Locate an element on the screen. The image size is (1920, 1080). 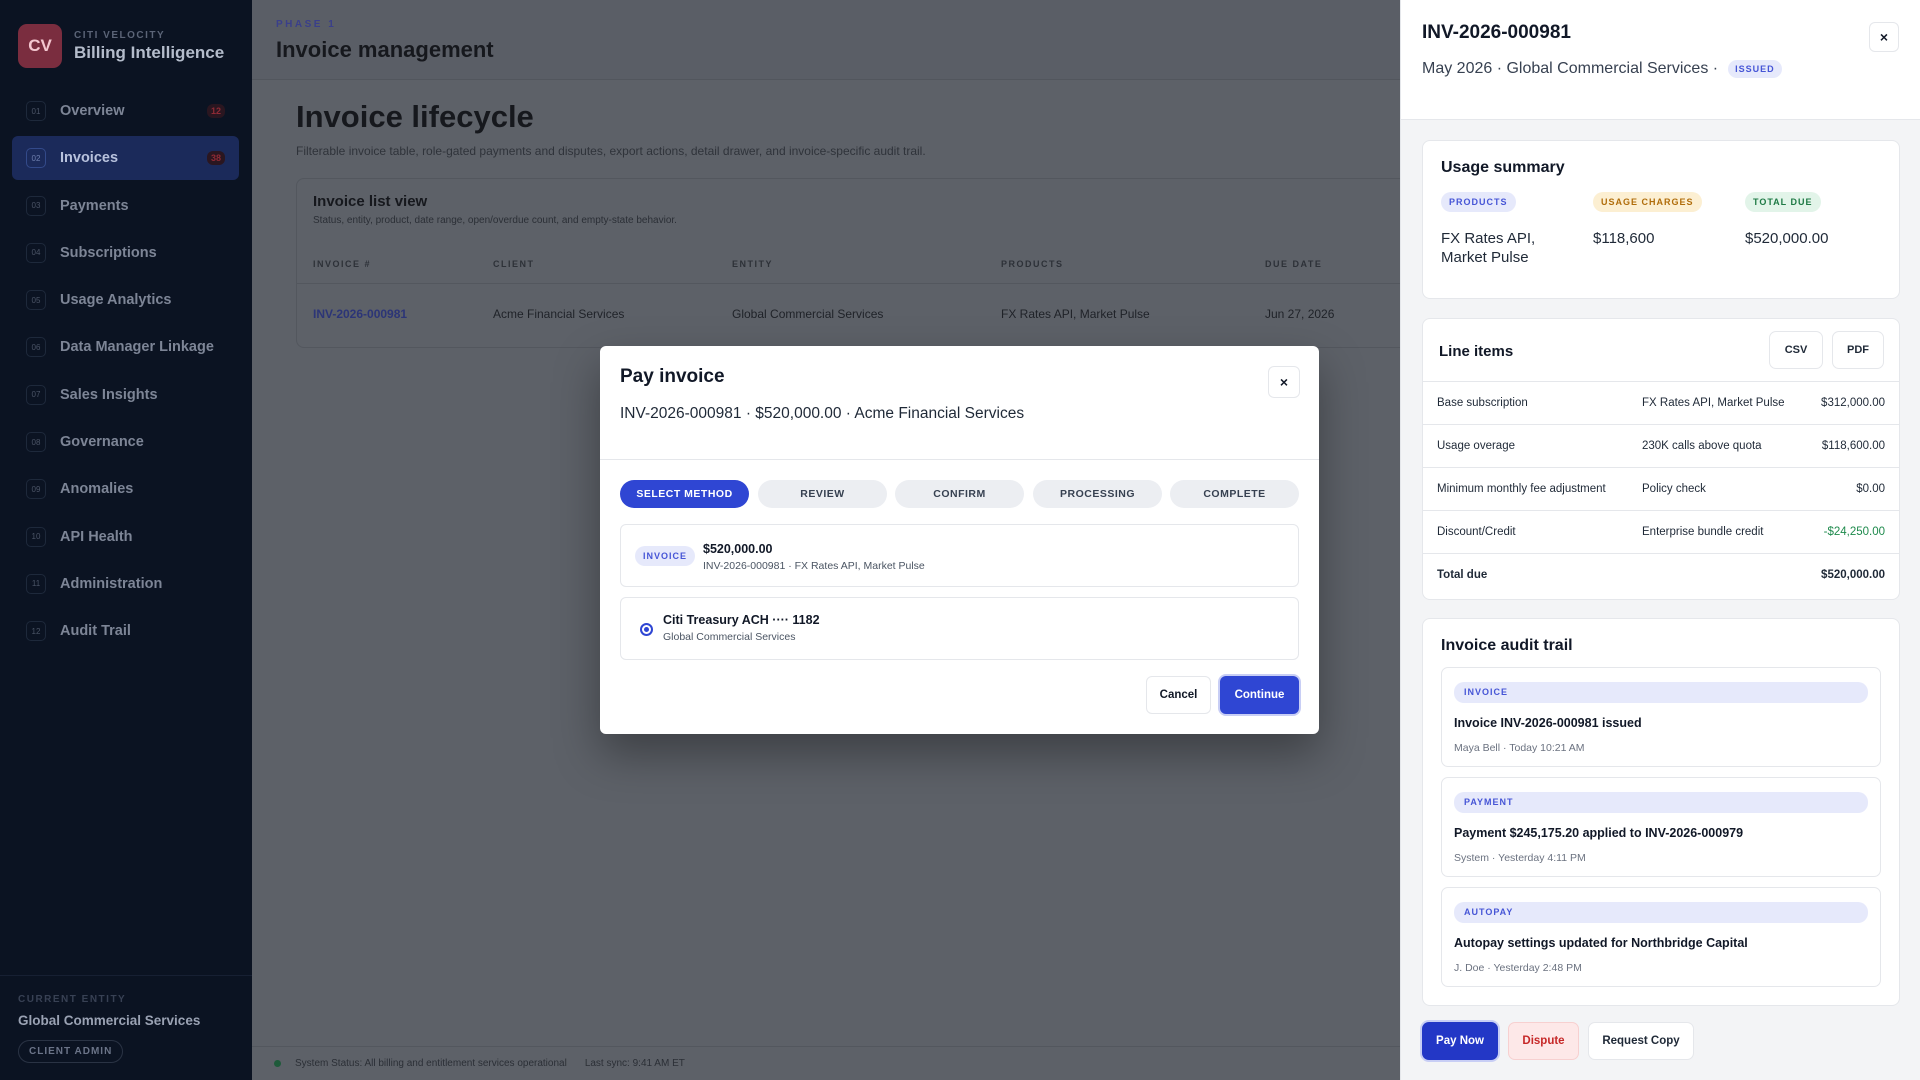
sidebar-item-invoices: 02 Invoices 38 is located at coordinates (125, 158).